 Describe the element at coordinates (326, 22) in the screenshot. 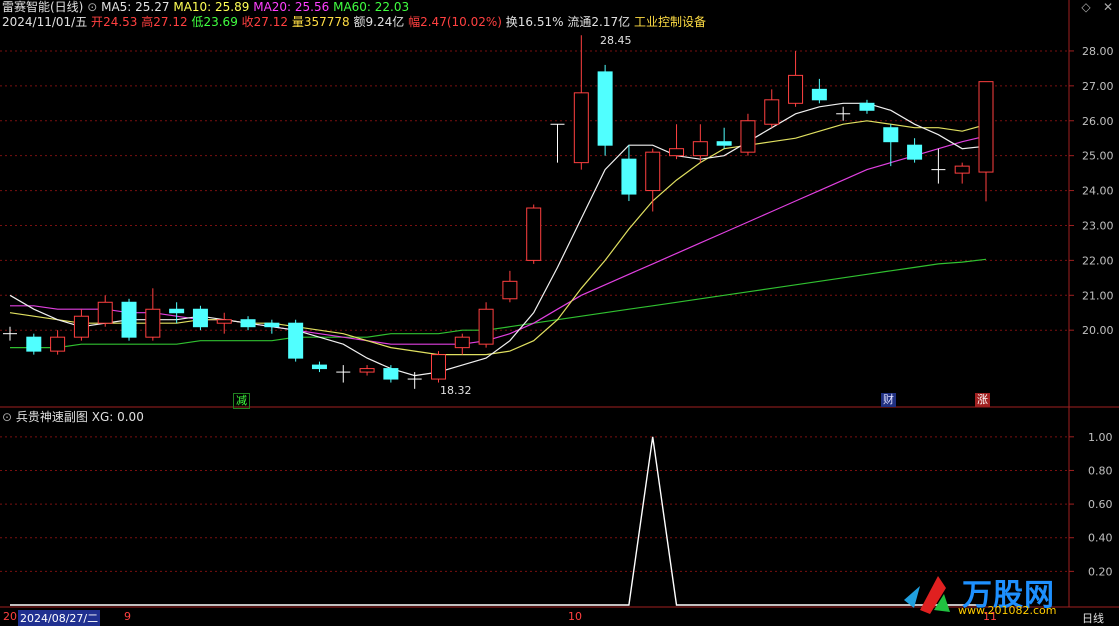

I see `vol-value: 357778` at that location.